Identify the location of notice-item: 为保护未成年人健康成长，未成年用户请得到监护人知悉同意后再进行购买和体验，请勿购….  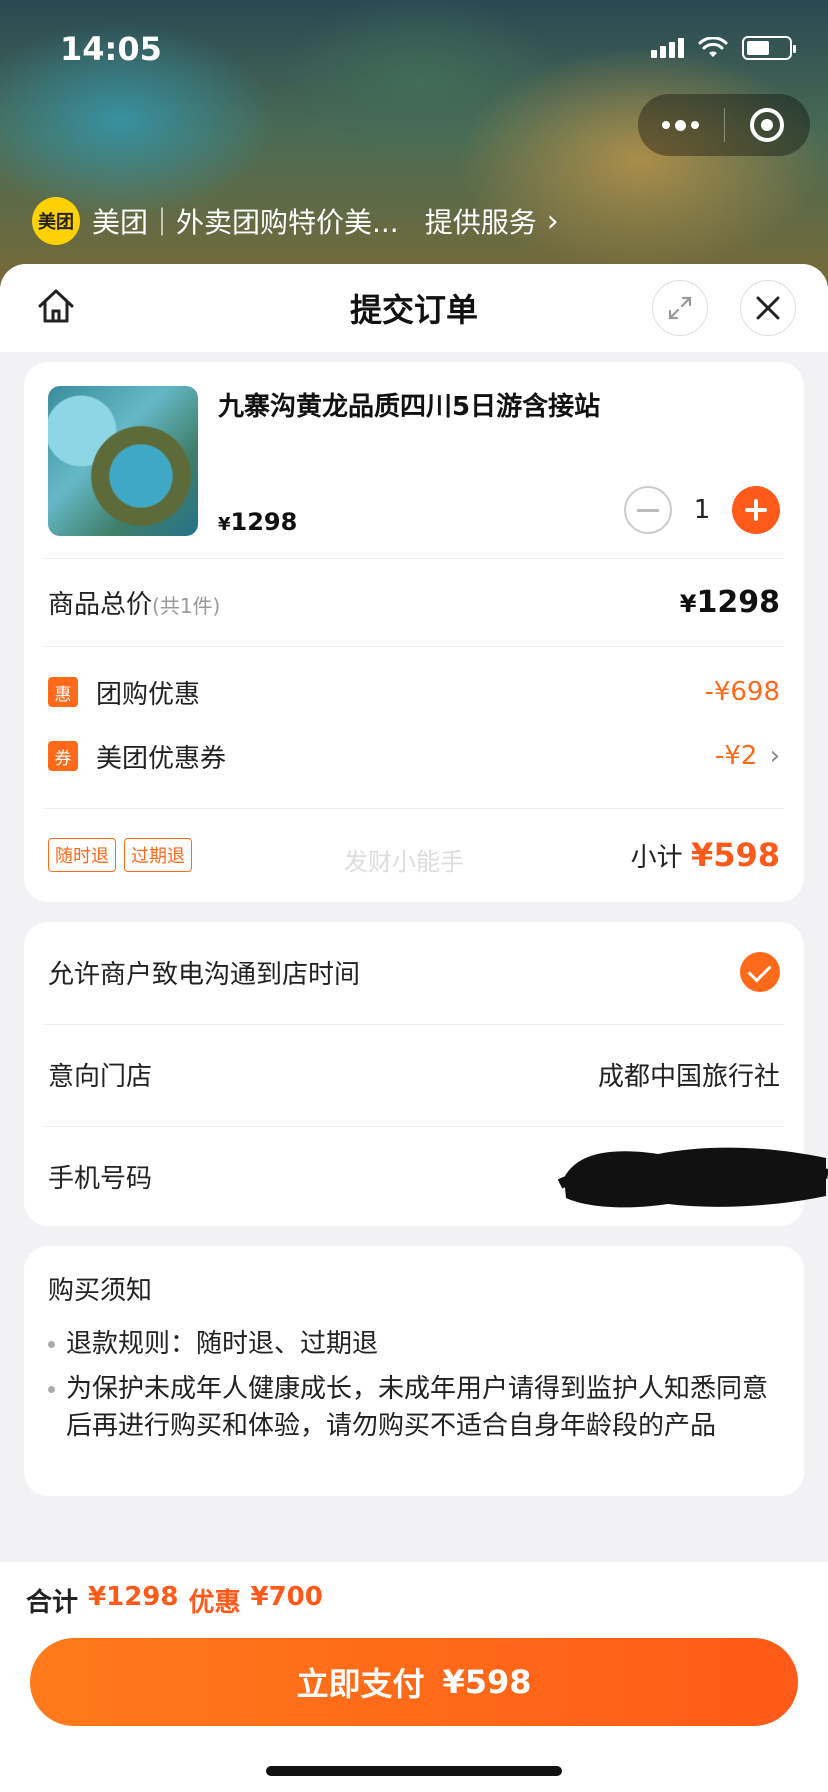
(411, 1408).